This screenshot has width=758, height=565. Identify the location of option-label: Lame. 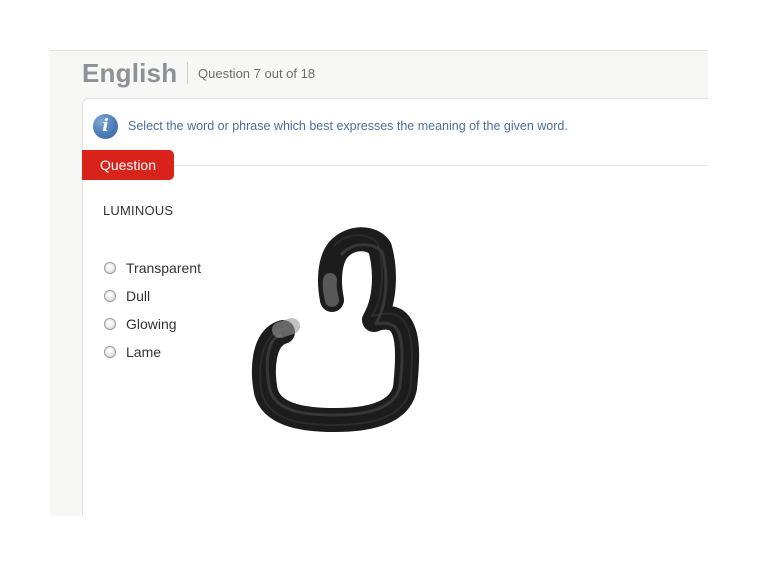
(144, 352).